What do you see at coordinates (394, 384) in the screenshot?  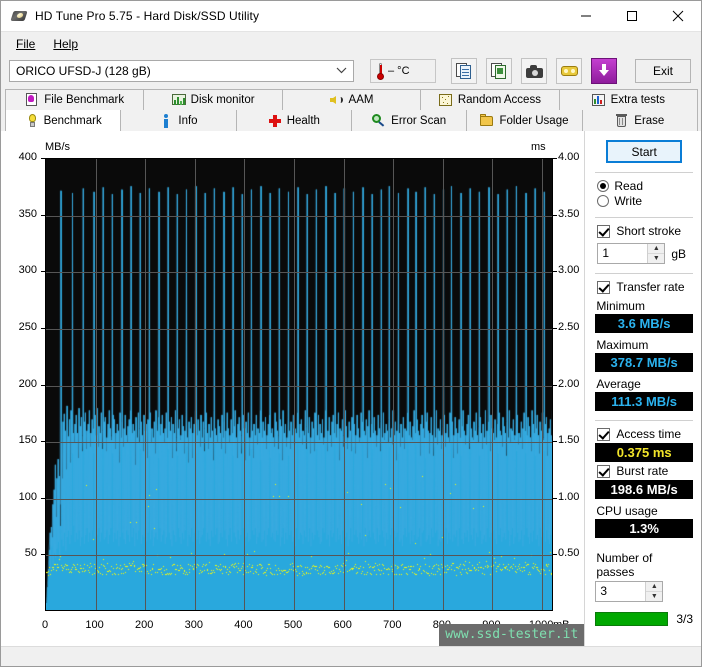 I see `chart-gridline-v` at bounding box center [394, 384].